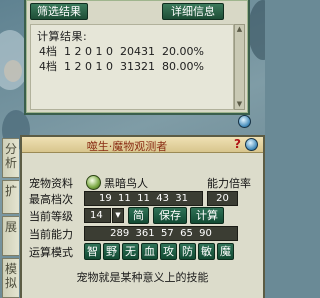 This screenshot has width=320, height=298. What do you see at coordinates (51, 183) in the screenshot?
I see `pet-label: 宠物资料` at bounding box center [51, 183].